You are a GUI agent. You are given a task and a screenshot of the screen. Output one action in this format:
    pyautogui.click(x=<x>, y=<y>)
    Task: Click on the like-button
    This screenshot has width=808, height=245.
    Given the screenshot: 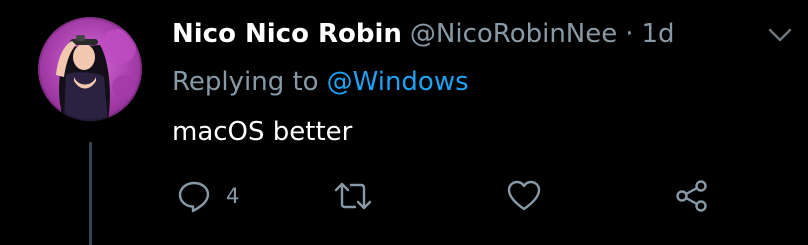 What is the action you would take?
    pyautogui.click(x=524, y=196)
    